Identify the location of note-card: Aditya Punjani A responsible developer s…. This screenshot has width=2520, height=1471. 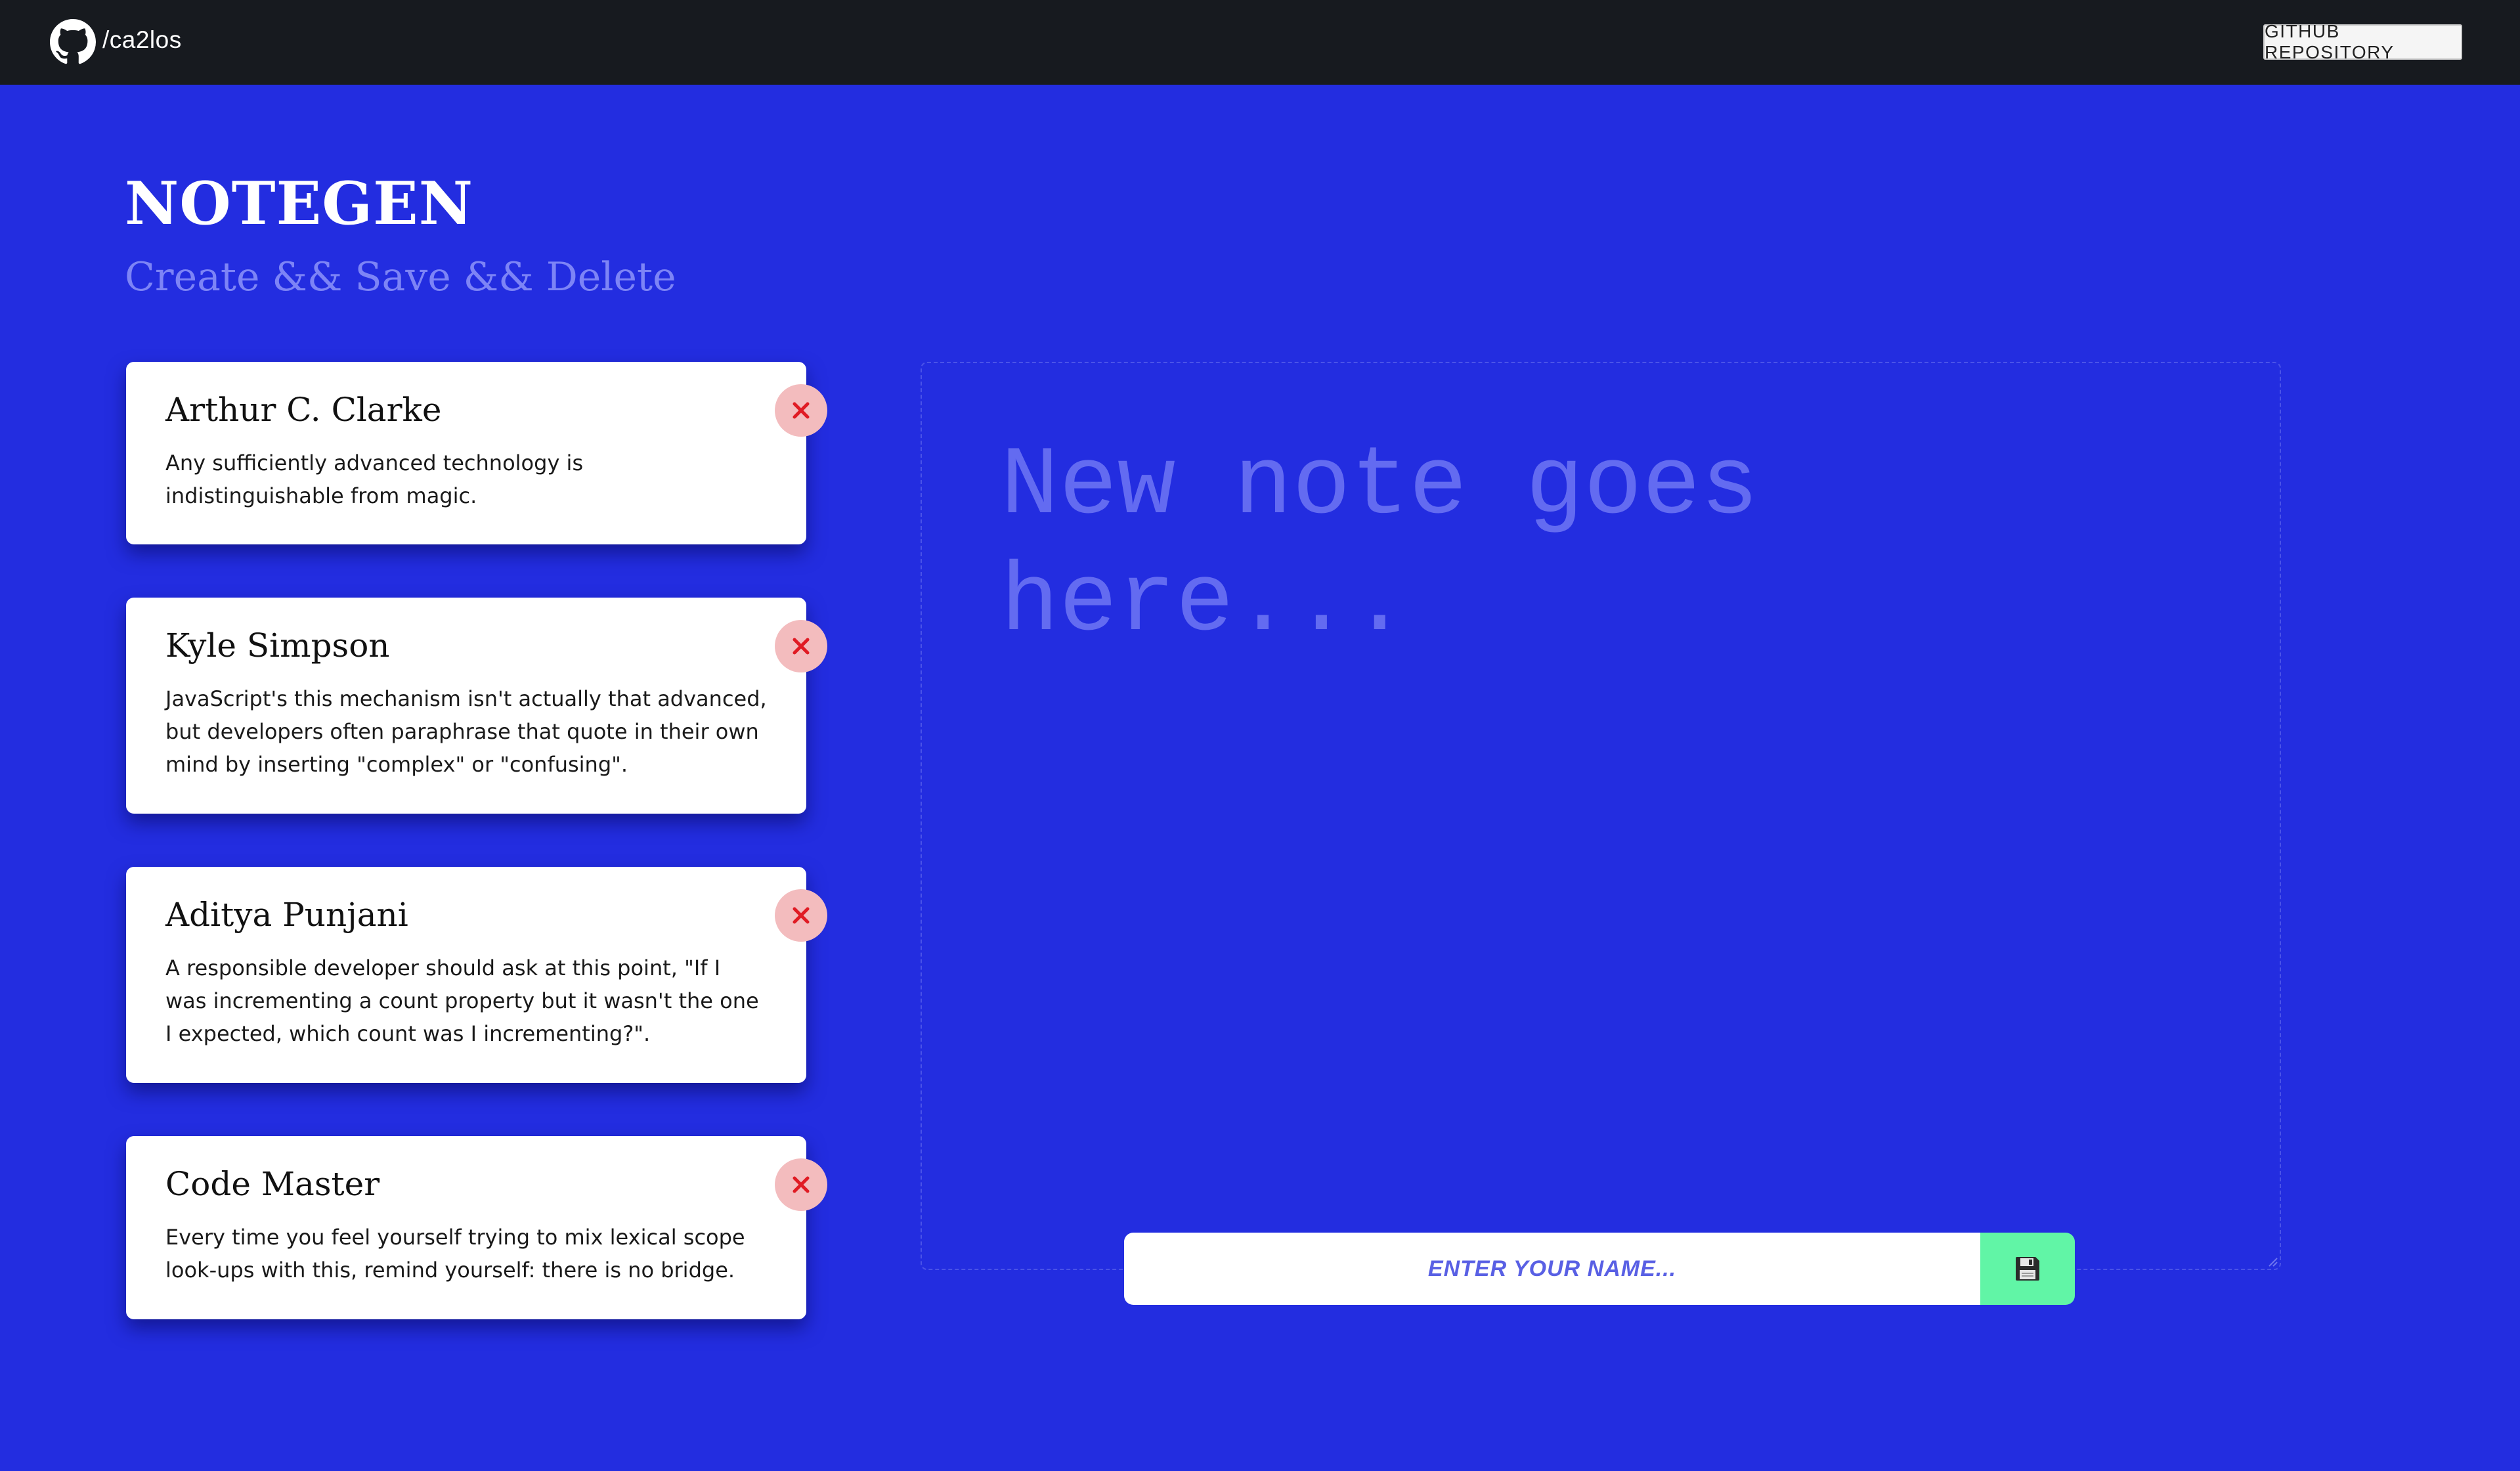
(476, 975).